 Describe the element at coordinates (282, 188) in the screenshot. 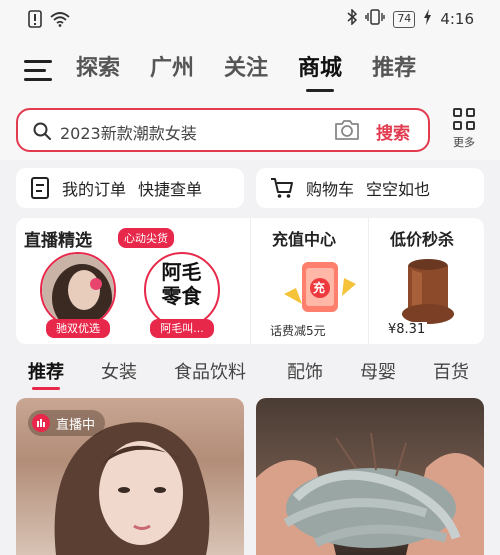

I see `cart-icon` at that location.